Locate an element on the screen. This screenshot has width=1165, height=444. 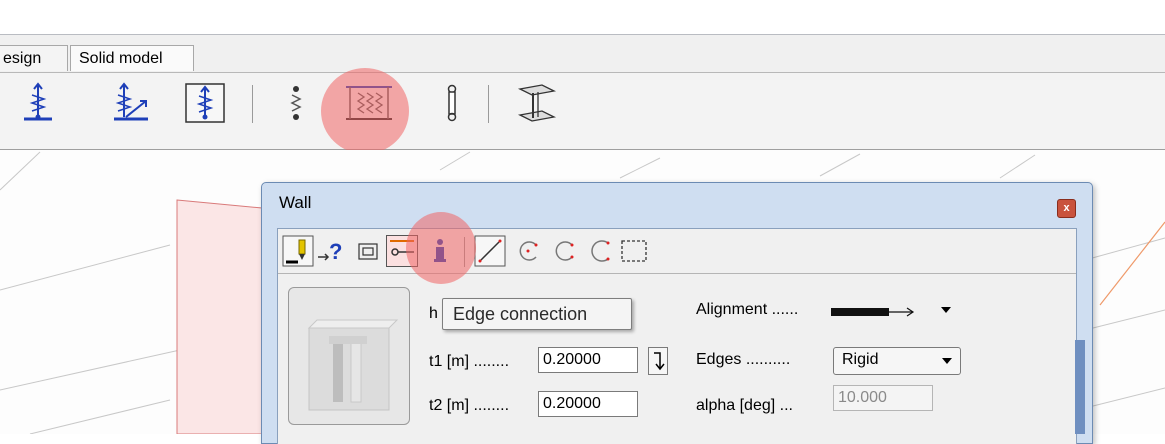
point-support-inclined-icon is located at coordinates (128, 104).